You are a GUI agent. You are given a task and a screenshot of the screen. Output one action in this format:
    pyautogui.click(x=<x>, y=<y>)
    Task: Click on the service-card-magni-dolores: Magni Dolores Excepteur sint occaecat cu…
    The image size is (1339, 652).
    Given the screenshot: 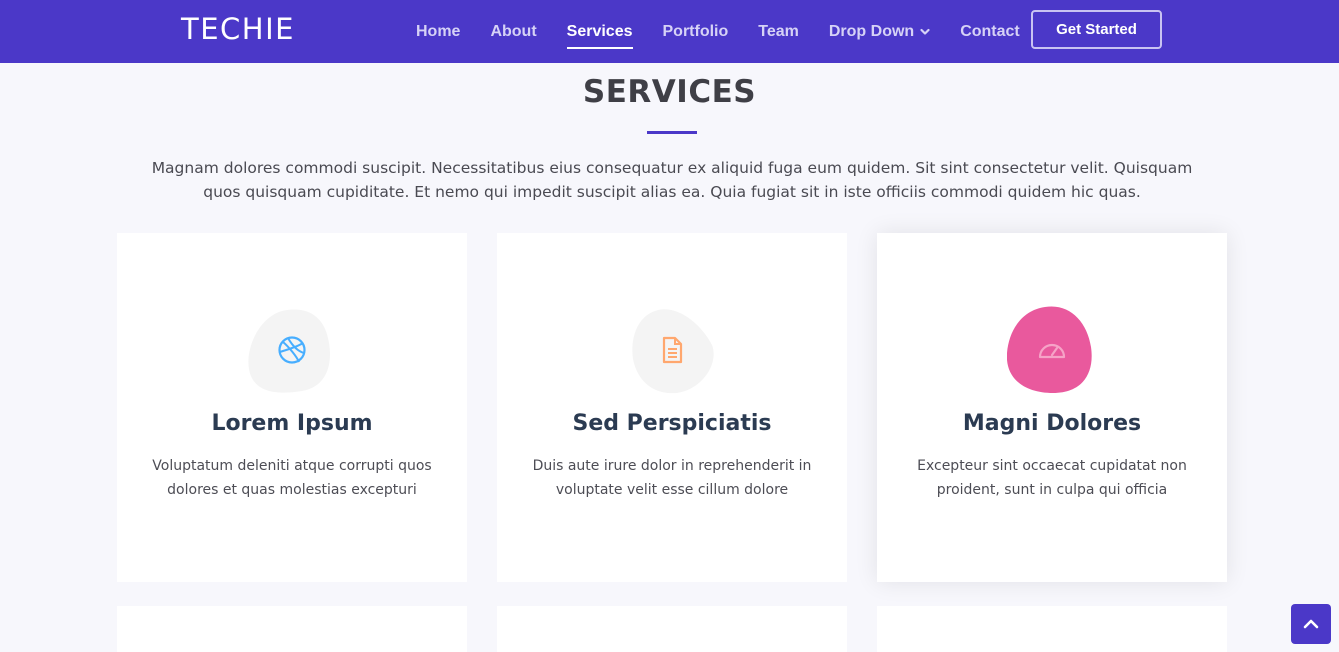 What is the action you would take?
    pyautogui.click(x=1052, y=407)
    